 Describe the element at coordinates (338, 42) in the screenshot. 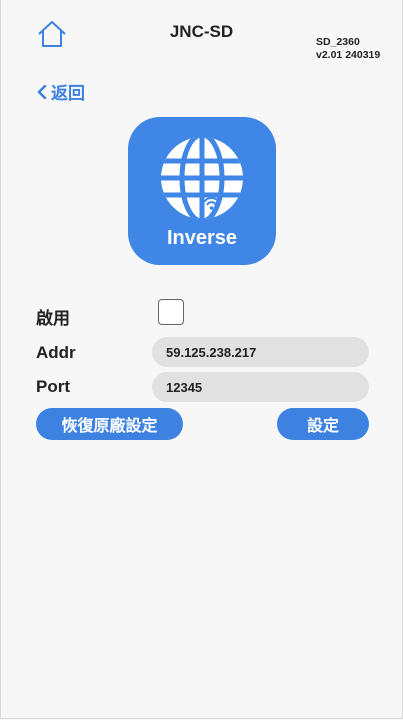

I see `model-line-1: SD_2360` at that location.